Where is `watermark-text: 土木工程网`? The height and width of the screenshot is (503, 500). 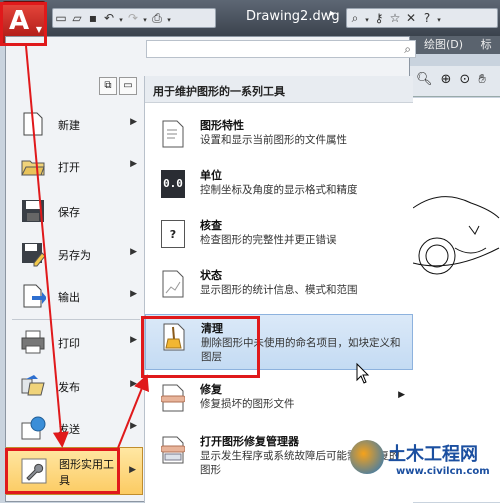
watermark-text: 土木工程网 is located at coordinates (433, 454).